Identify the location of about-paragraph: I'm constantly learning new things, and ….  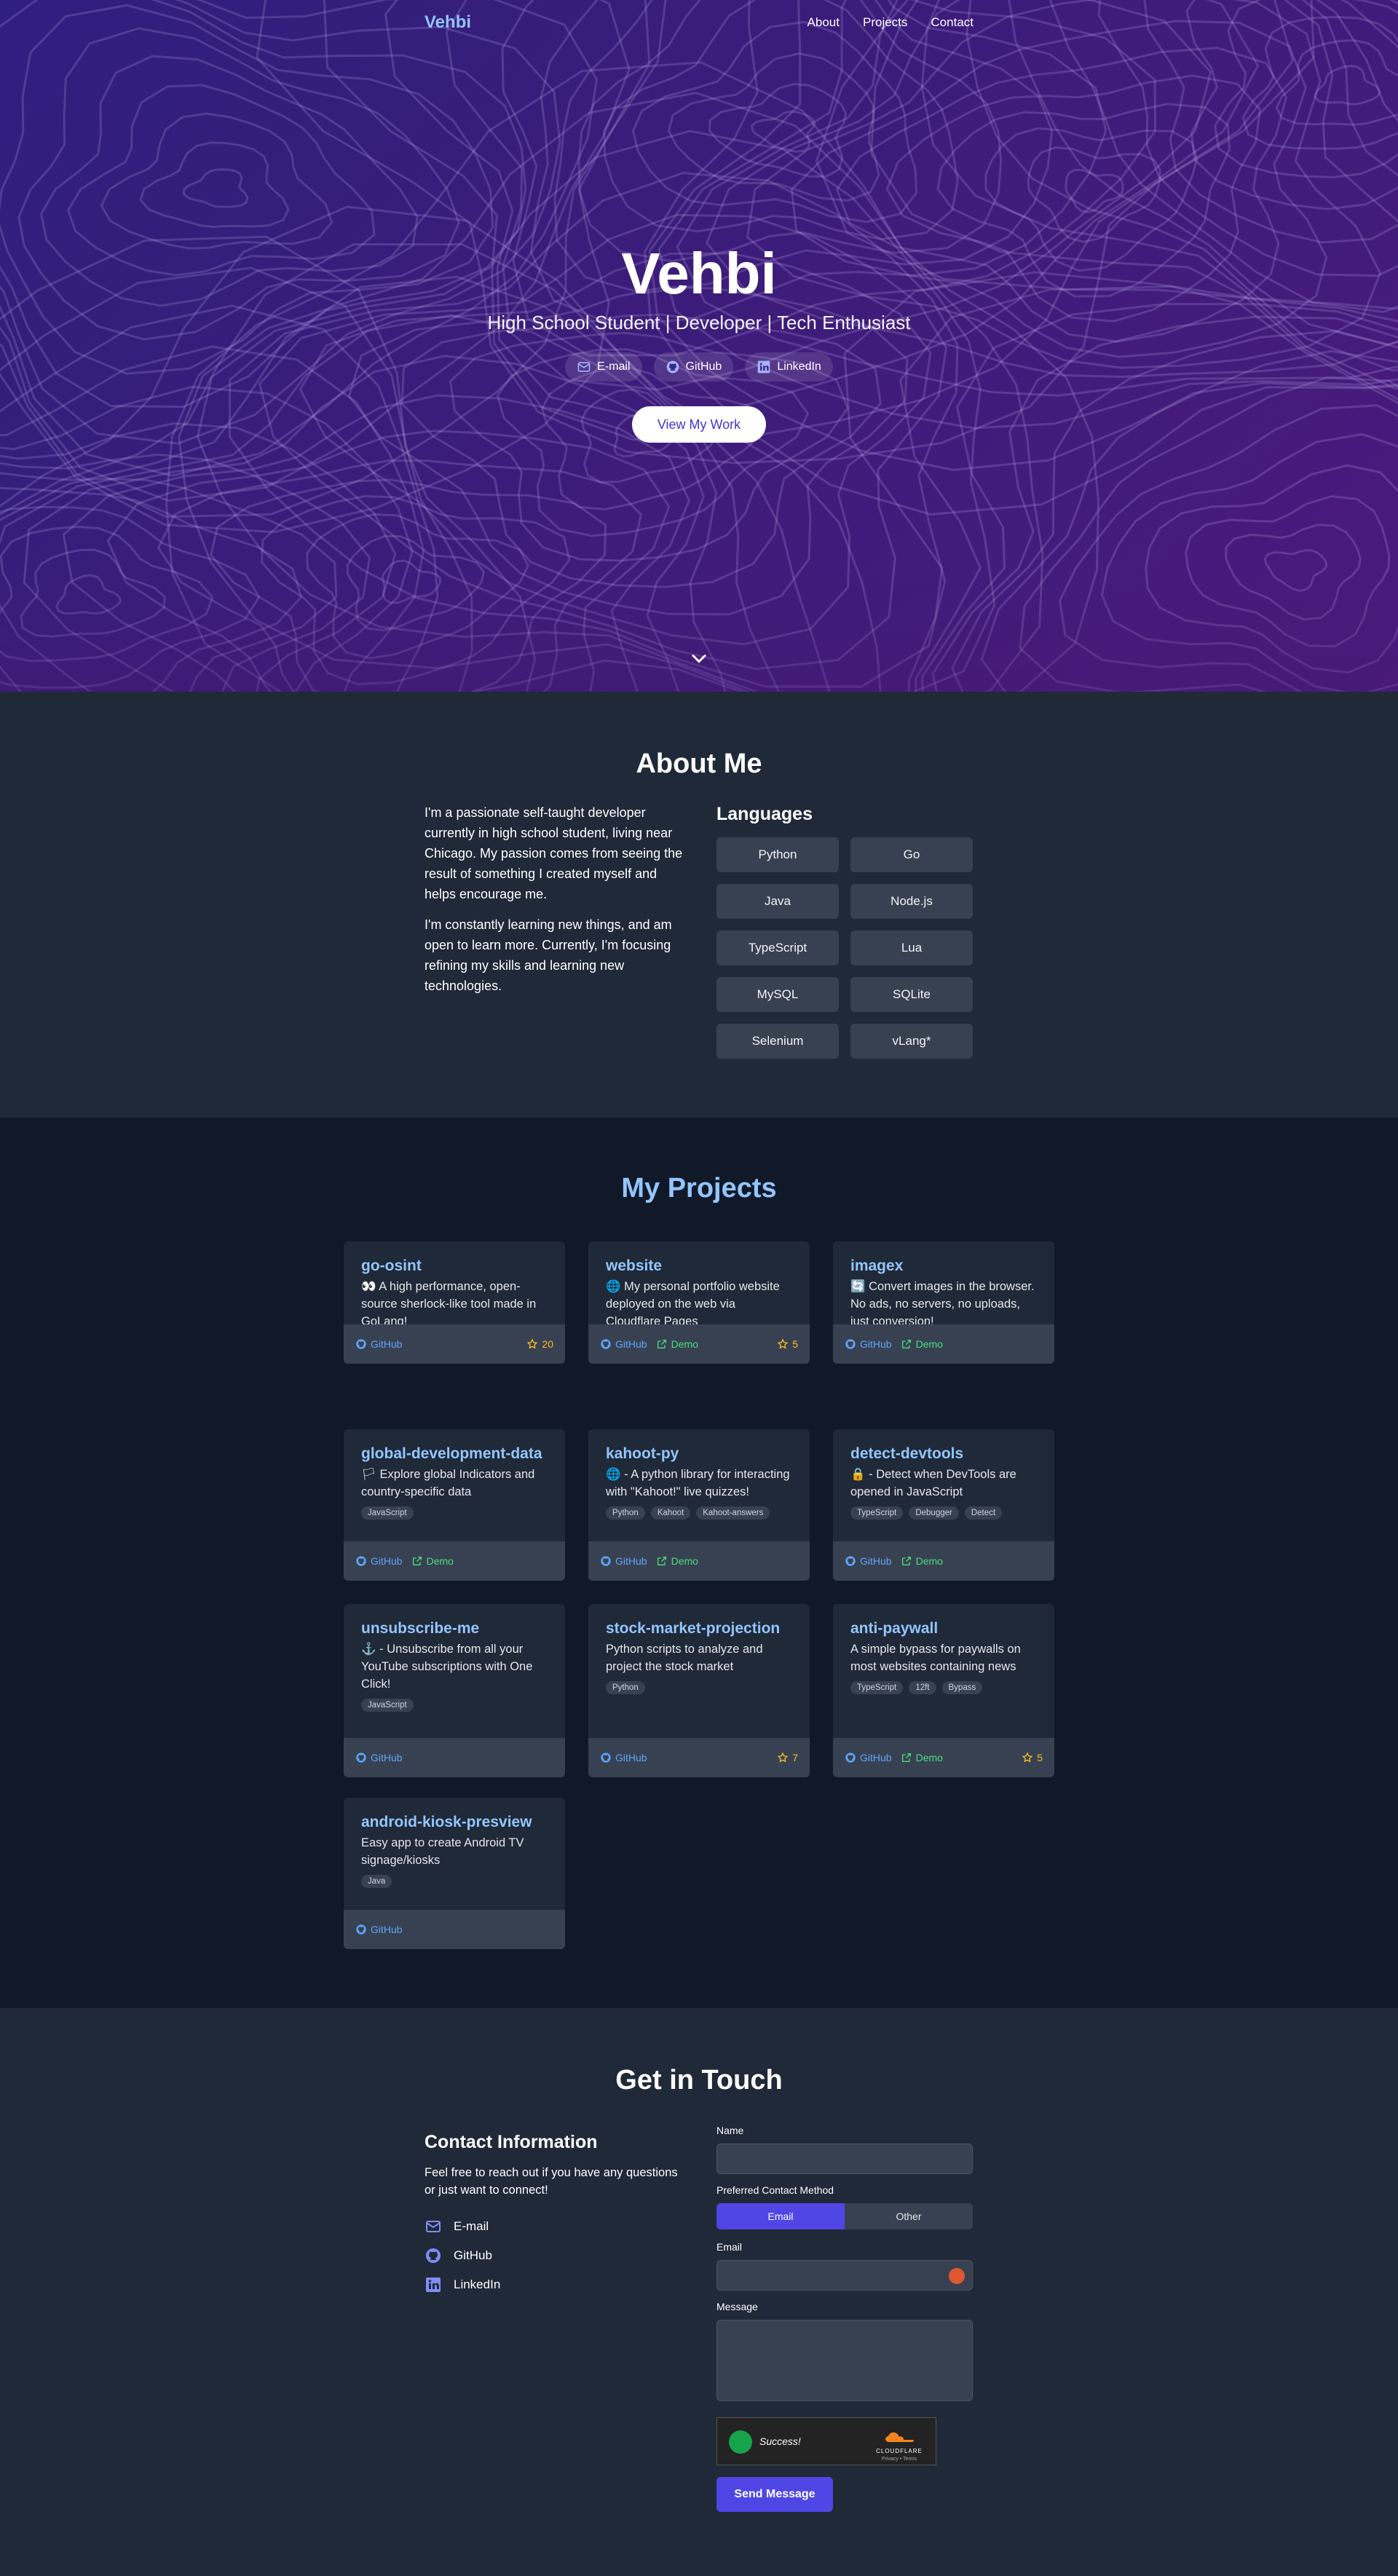
(548, 955).